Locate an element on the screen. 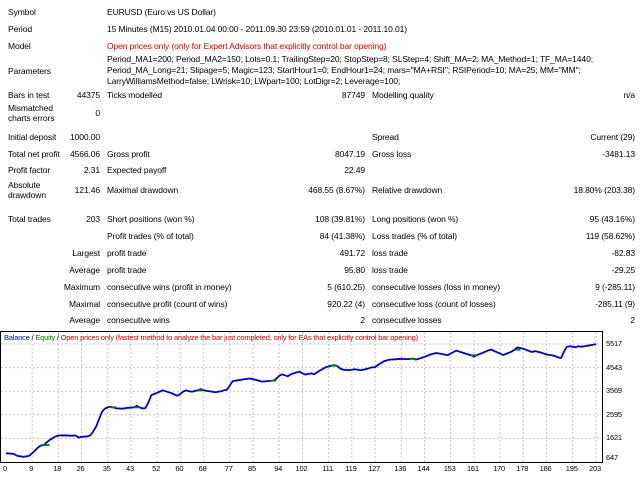 Image resolution: width=640 pixels, height=480 pixels. x-tick-label: 77 is located at coordinates (228, 468).